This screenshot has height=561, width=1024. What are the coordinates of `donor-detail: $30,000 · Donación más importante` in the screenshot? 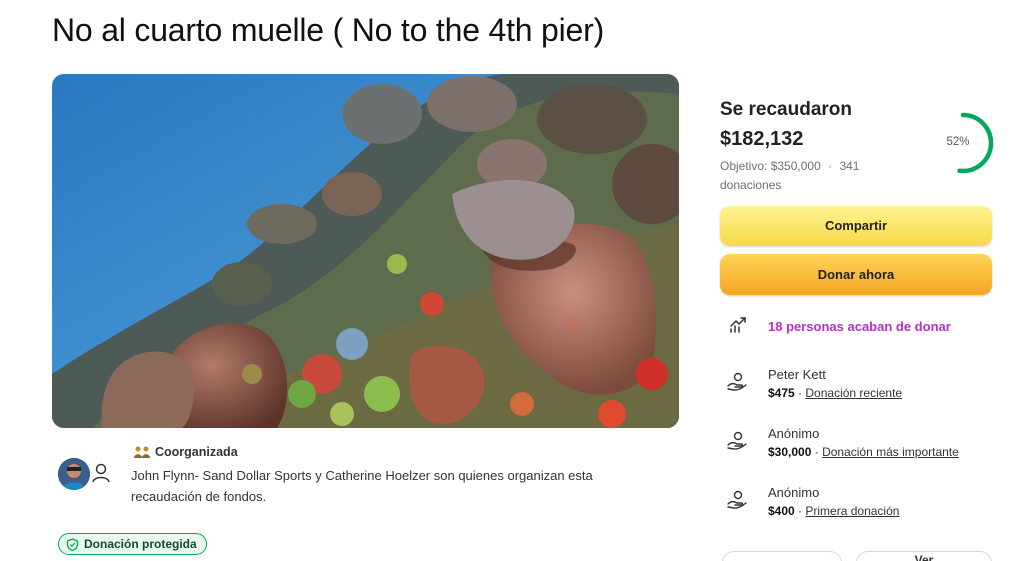 It's located at (863, 452).